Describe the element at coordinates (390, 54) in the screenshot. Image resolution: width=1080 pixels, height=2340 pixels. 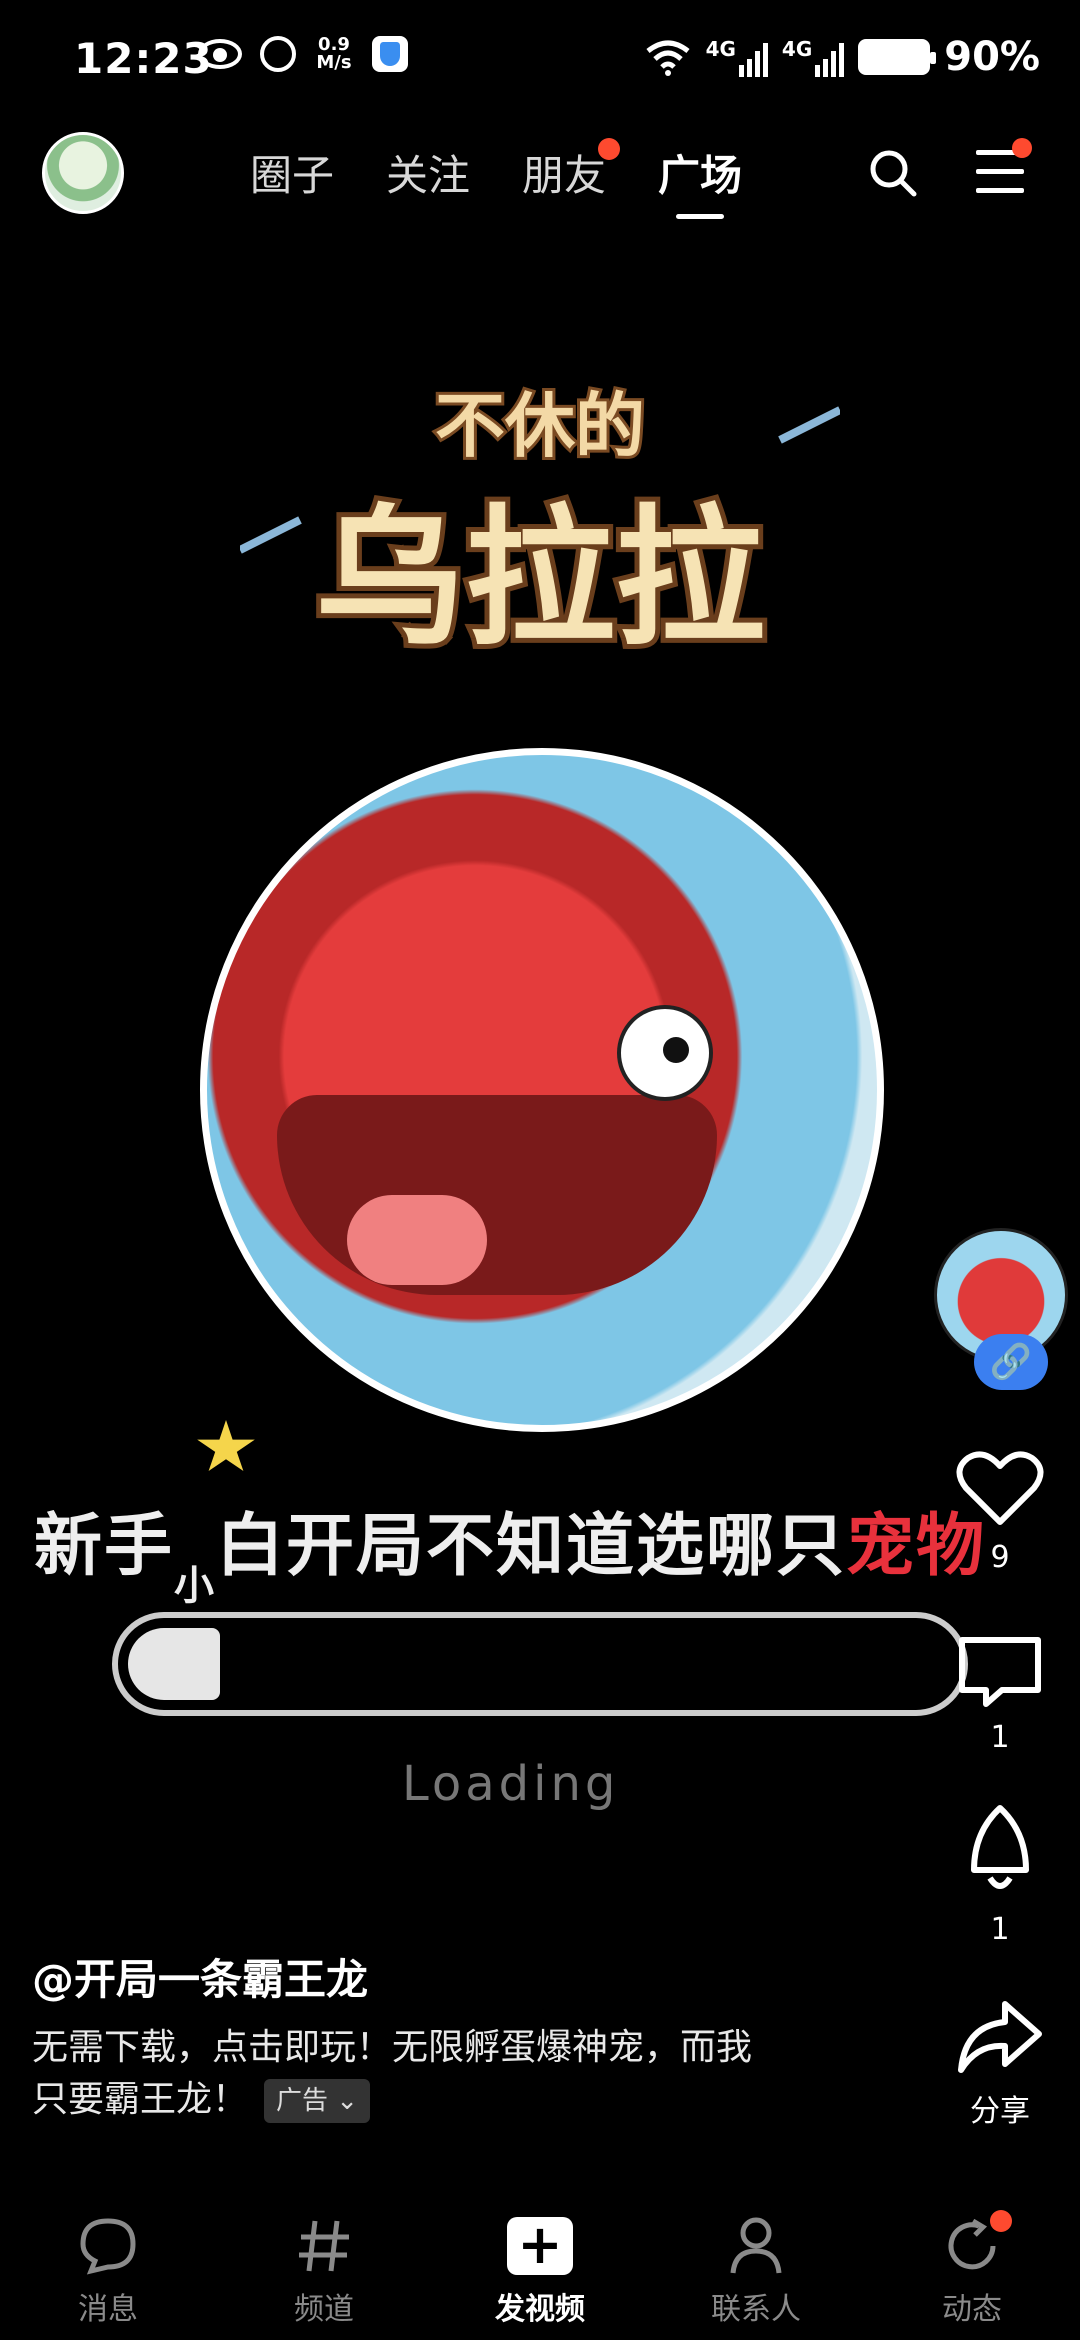
I see `shield-icon` at that location.